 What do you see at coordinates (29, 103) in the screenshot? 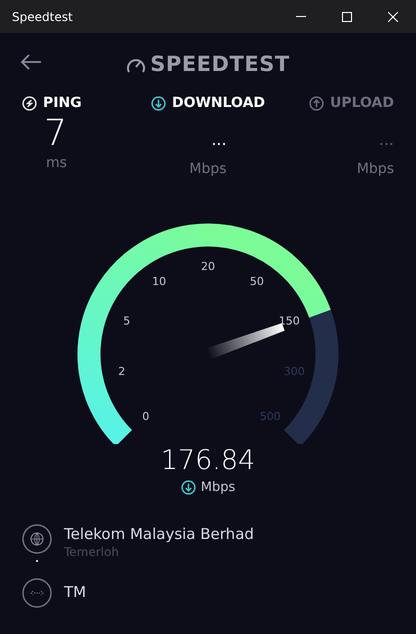
I see `ping-icon` at bounding box center [29, 103].